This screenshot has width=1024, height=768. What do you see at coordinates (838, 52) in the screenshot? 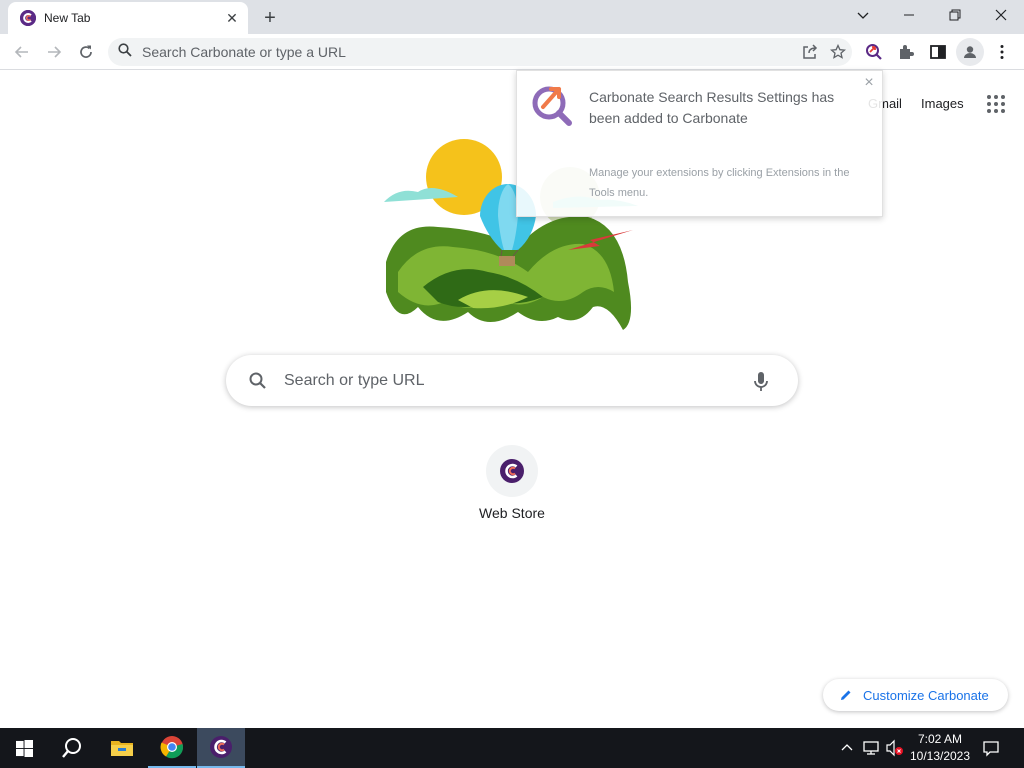
I see `bookmark-star-icon` at bounding box center [838, 52].